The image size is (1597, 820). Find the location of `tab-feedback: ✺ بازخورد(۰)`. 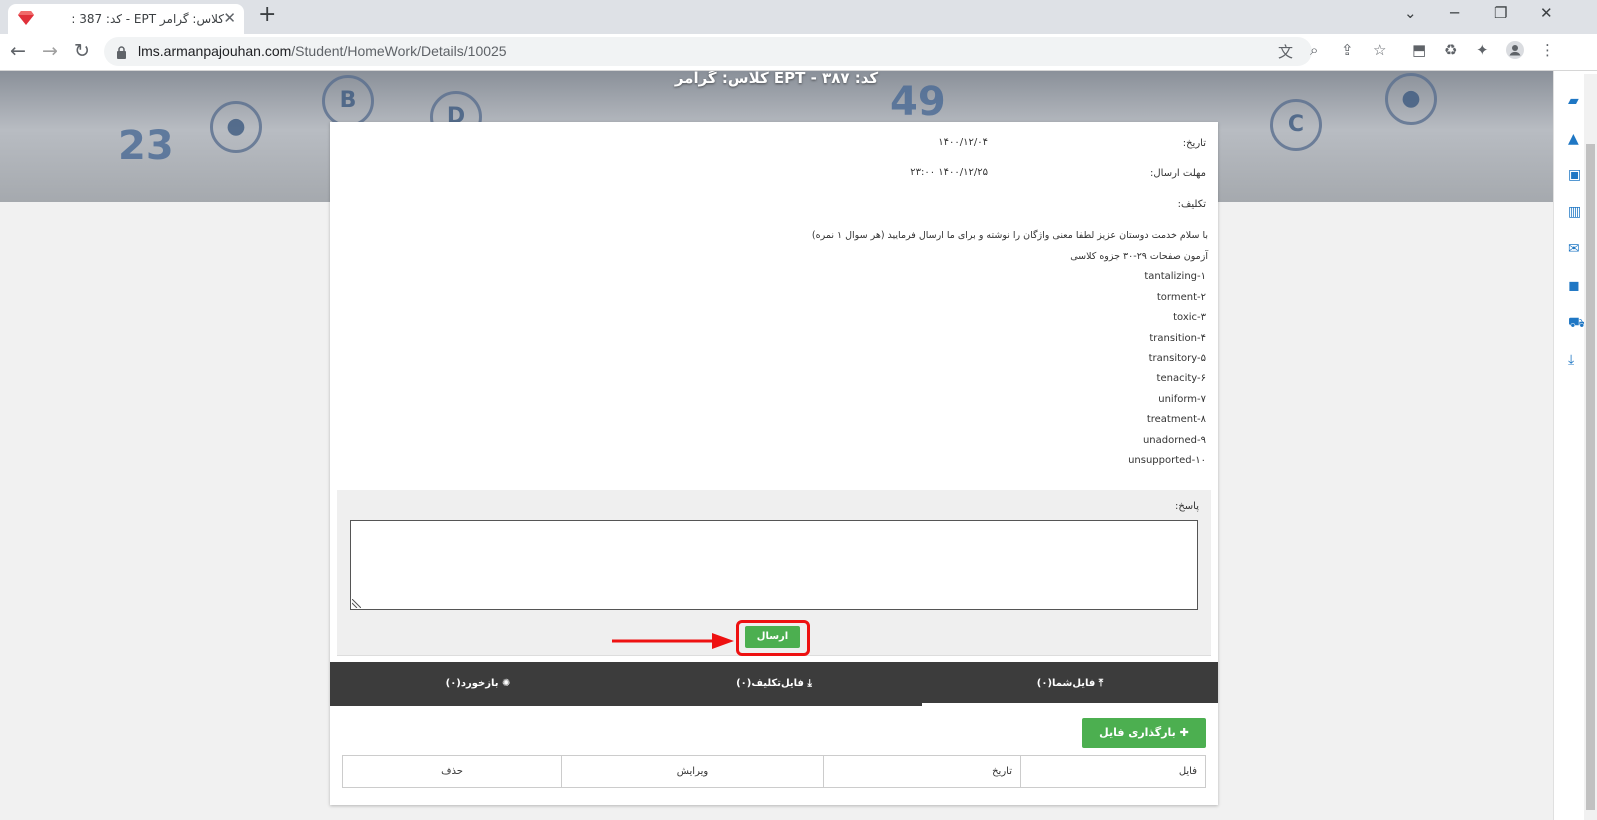

tab-feedback: ✺ بازخورد(۰) is located at coordinates (478, 684).